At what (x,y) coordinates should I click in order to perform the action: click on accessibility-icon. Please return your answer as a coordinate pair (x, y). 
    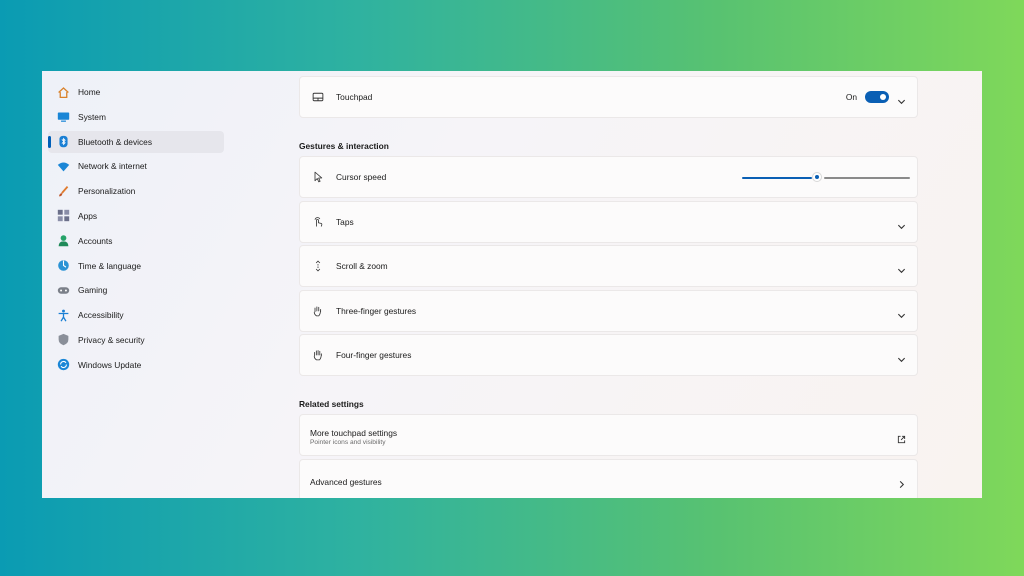
    Looking at the image, I should click on (63, 315).